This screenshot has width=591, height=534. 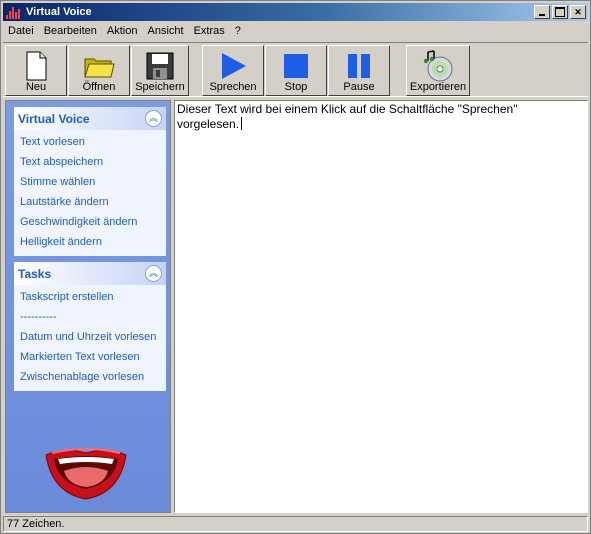 I want to click on menu-help: ?, so click(x=238, y=31).